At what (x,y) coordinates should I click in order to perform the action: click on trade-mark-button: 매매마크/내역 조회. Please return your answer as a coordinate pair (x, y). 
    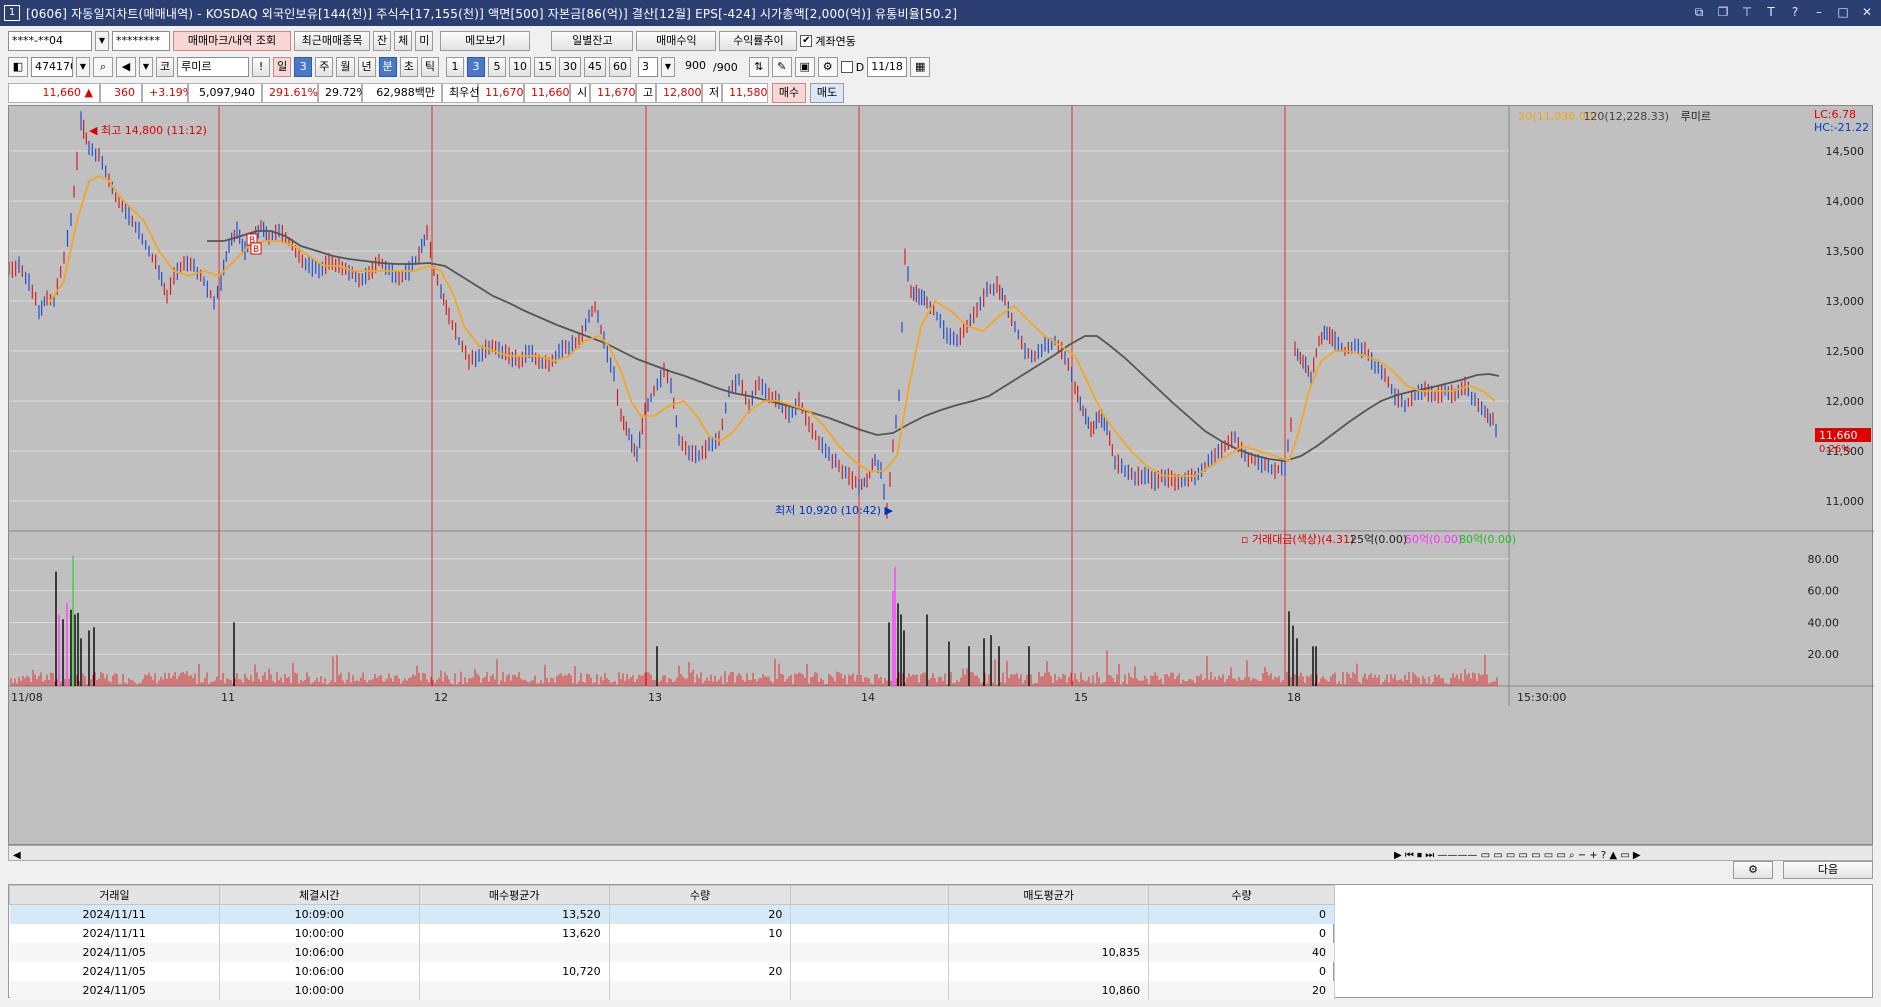
    Looking at the image, I should click on (232, 41).